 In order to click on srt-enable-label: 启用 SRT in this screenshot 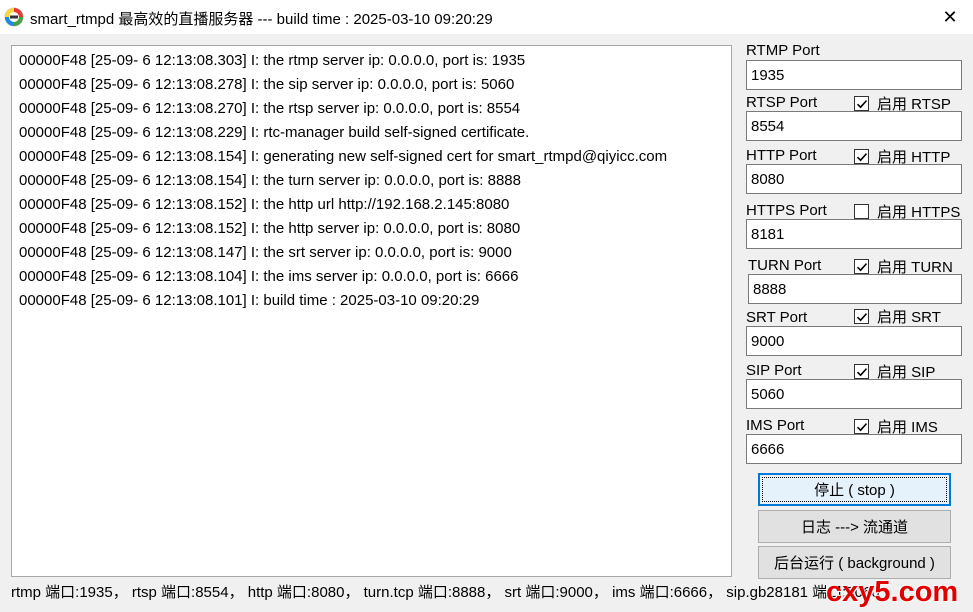, I will do `click(909, 317)`.